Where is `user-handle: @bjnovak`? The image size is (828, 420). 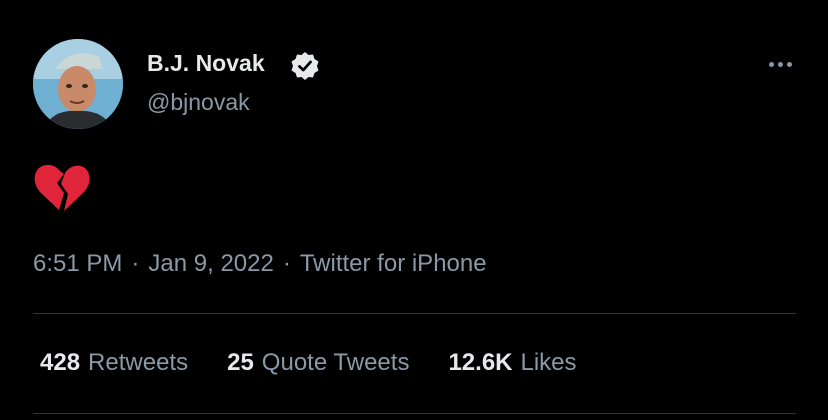
user-handle: @bjnovak is located at coordinates (198, 102).